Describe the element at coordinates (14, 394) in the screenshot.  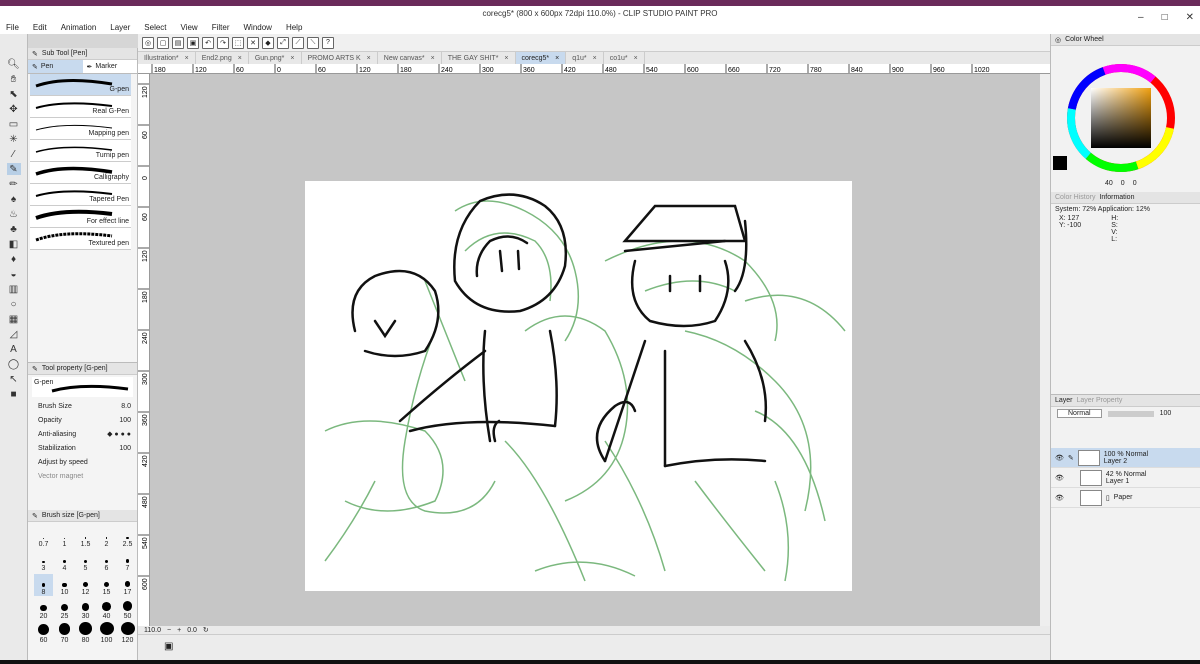
I see `color-swatch-icon: ■` at that location.